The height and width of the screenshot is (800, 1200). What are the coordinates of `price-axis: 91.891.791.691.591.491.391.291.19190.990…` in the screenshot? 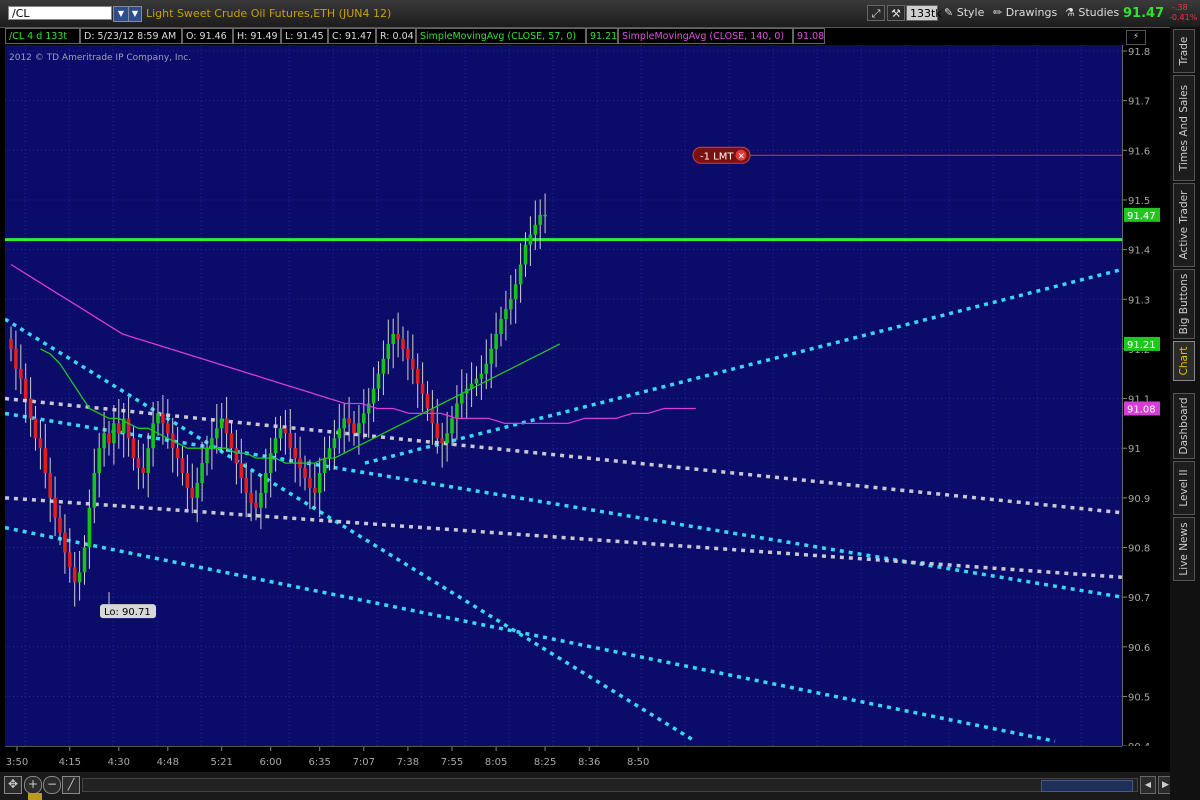 It's located at (1146, 399).